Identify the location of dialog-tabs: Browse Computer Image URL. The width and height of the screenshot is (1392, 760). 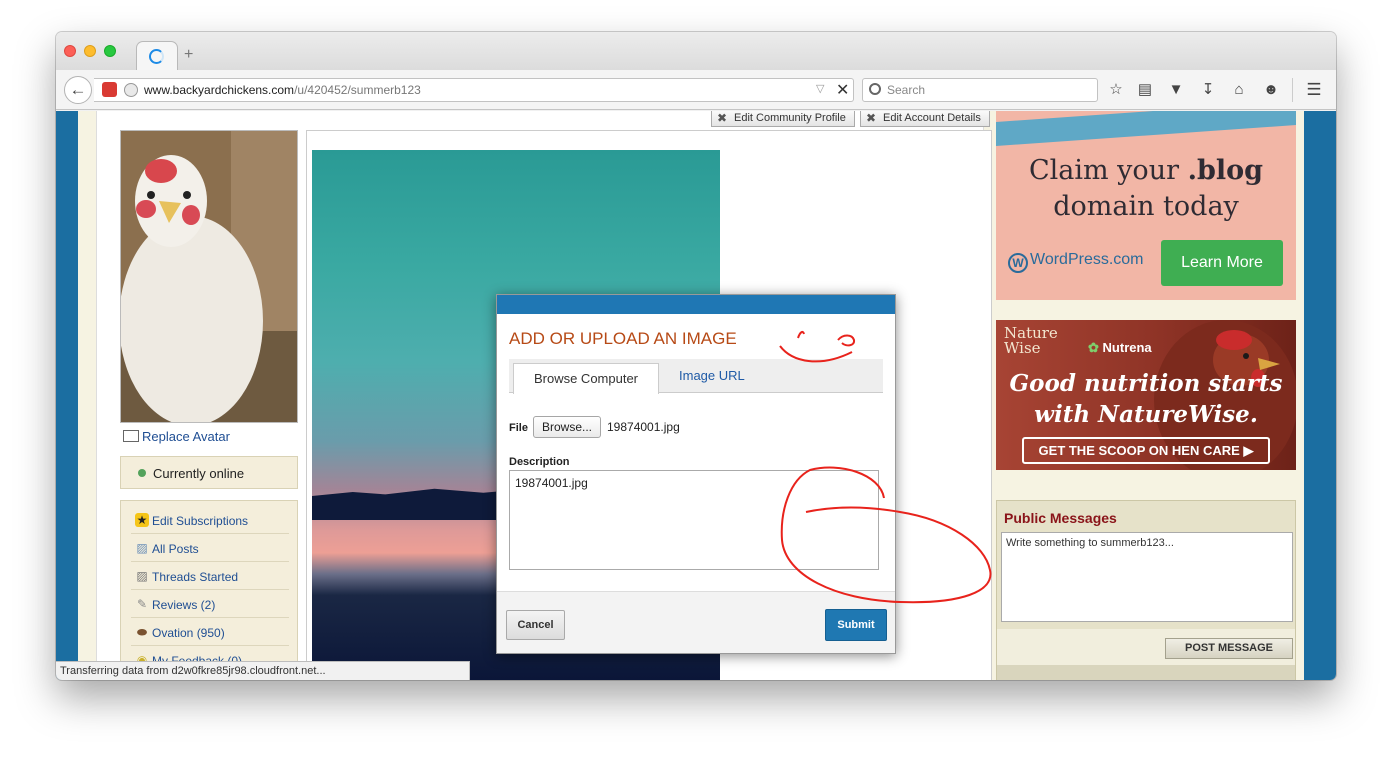
(696, 376).